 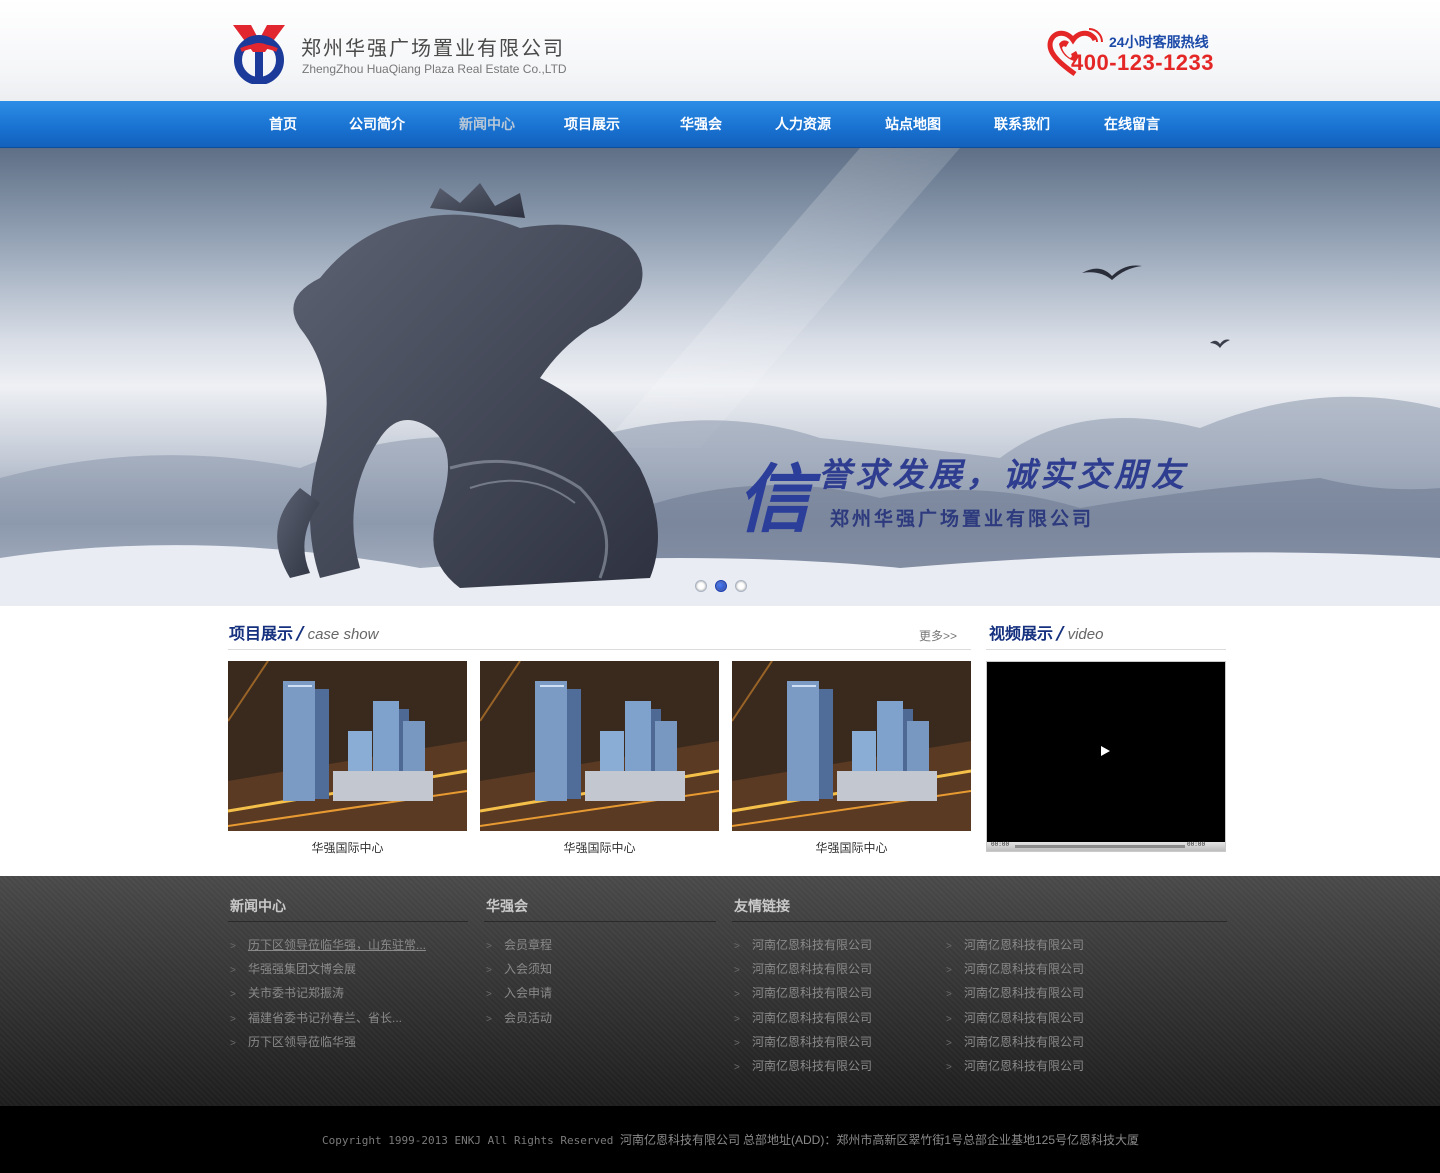 I want to click on list-item: > 会员章程, so click(x=519, y=945).